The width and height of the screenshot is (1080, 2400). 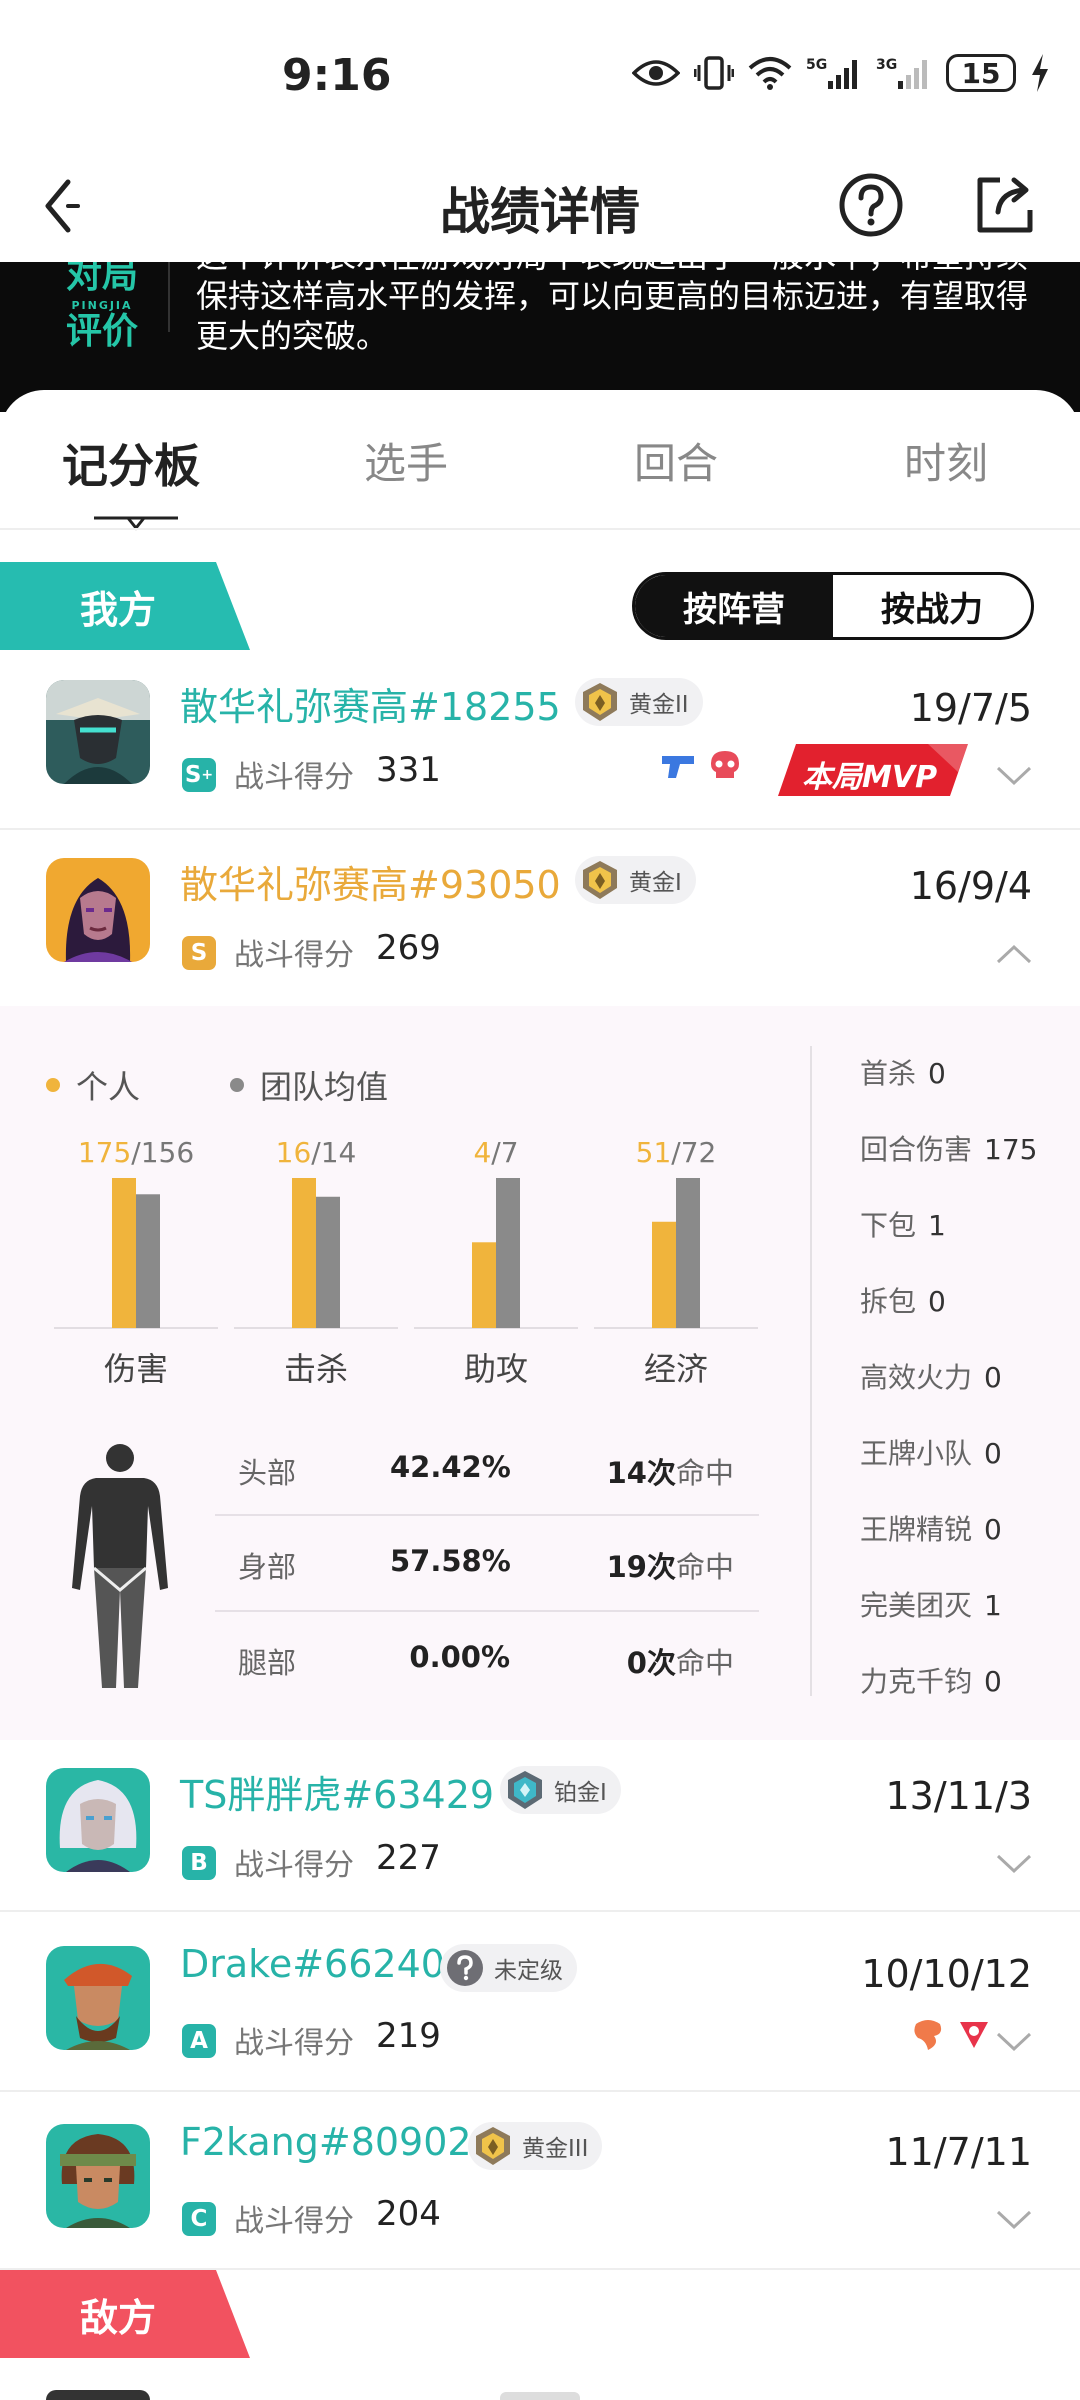 What do you see at coordinates (199, 2041) in the screenshot?
I see `grade-badge: A` at bounding box center [199, 2041].